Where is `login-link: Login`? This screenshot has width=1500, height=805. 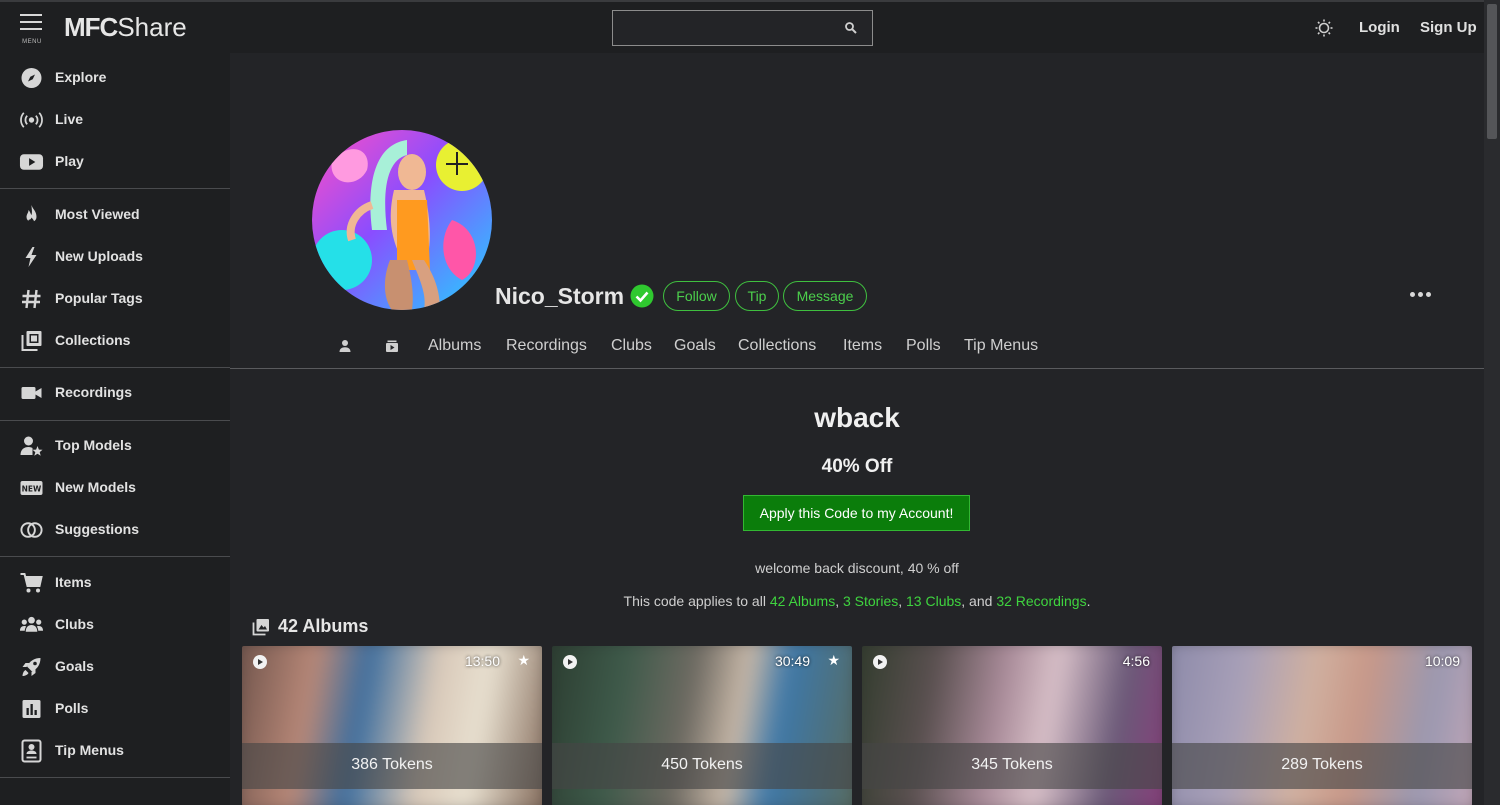
login-link: Login is located at coordinates (1379, 27).